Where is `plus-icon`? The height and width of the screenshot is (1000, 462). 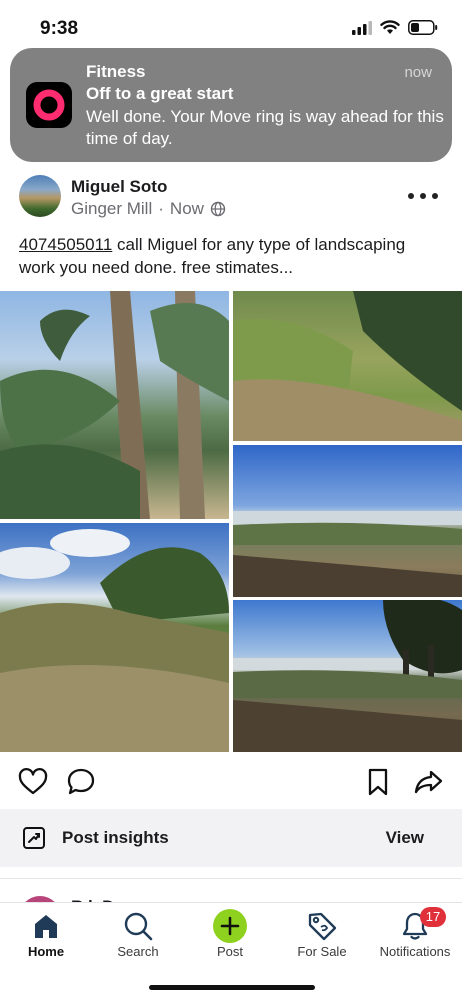
plus-icon is located at coordinates (230, 926).